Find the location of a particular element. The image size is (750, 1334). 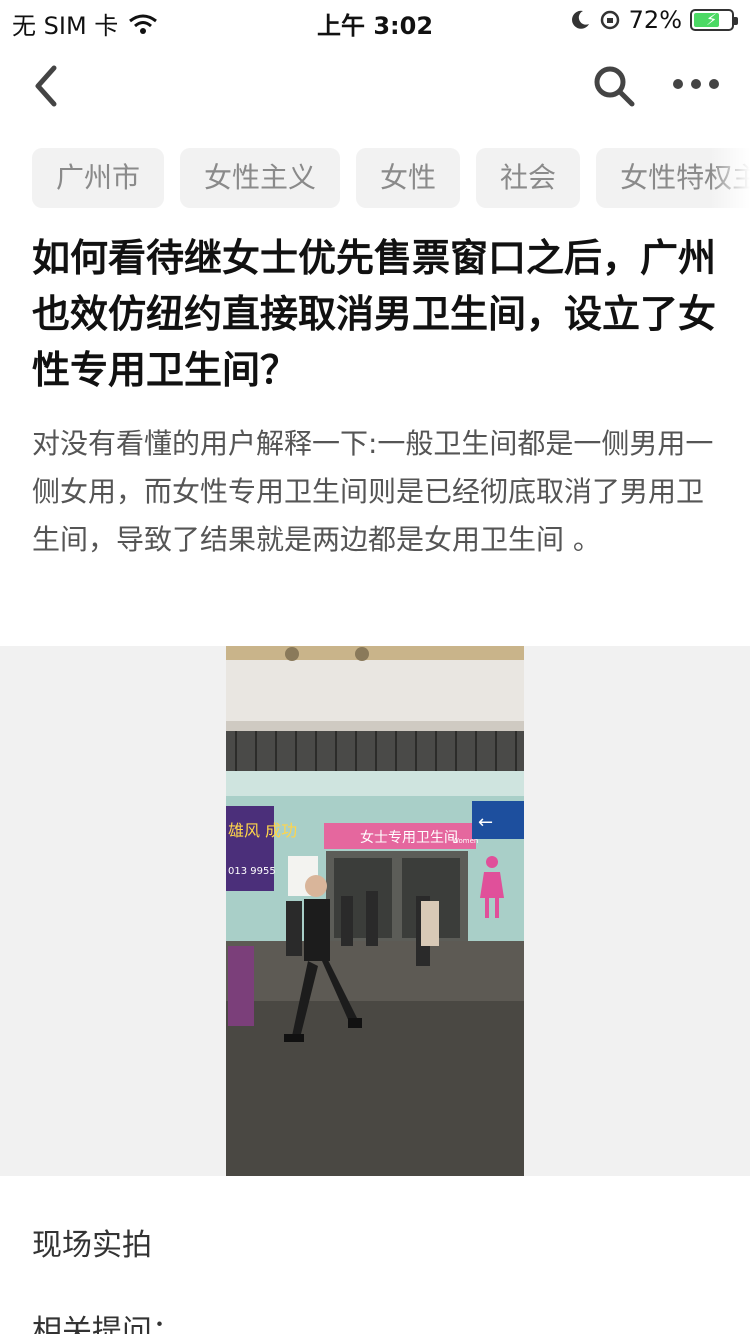

topic-tag: 社会 is located at coordinates (528, 178).